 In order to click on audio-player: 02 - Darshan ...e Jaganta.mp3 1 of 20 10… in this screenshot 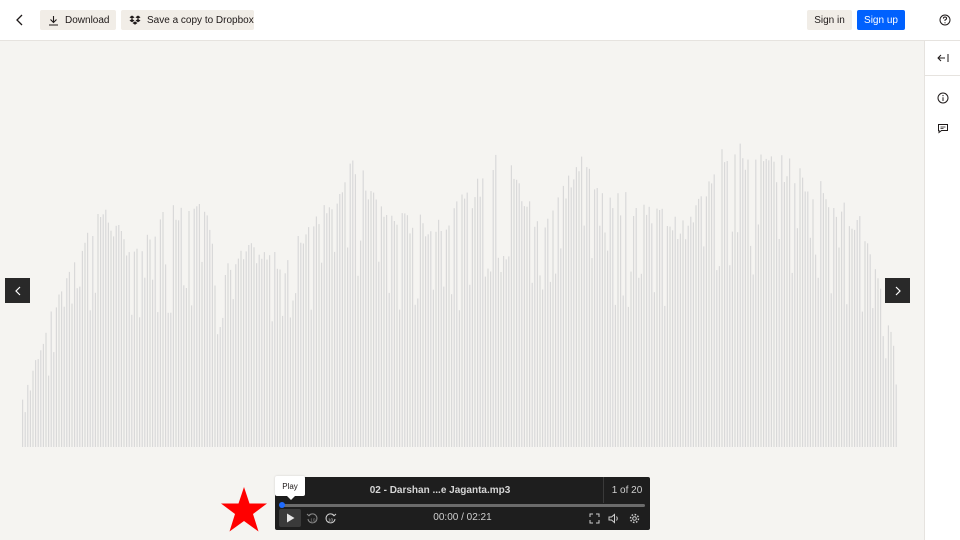, I will do `click(462, 503)`.